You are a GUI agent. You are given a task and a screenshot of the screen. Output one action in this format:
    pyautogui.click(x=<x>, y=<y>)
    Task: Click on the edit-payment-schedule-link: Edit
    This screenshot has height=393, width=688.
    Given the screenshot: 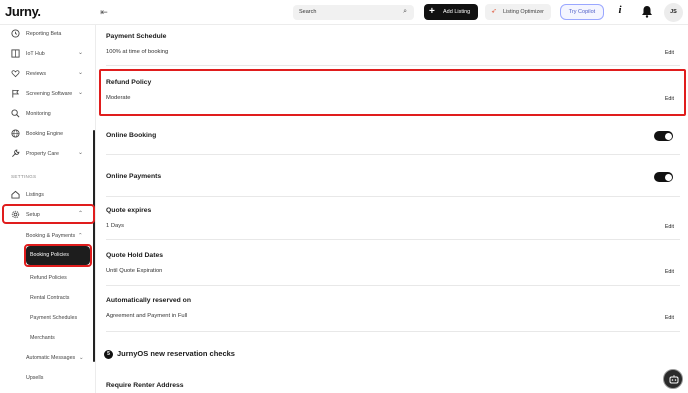 What is the action you would take?
    pyautogui.click(x=669, y=53)
    